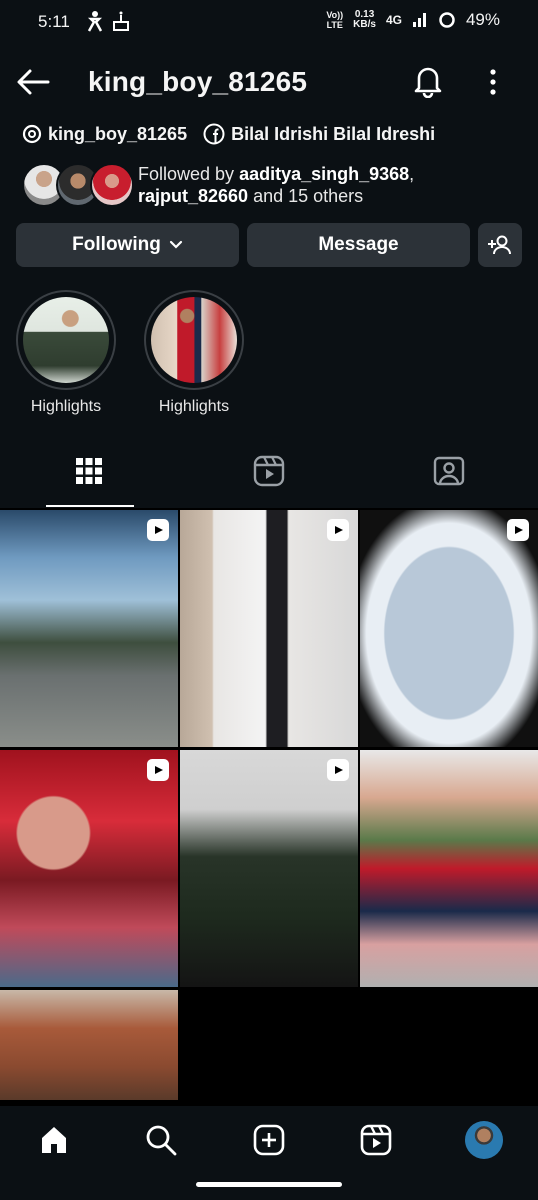 The height and width of the screenshot is (1200, 538). I want to click on tab-tagged, so click(449, 471).